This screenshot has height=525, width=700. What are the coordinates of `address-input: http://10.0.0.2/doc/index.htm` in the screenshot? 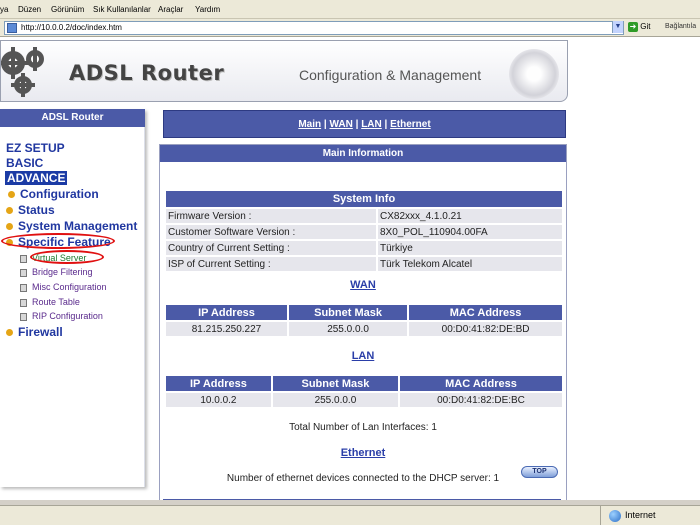 It's located at (314, 28).